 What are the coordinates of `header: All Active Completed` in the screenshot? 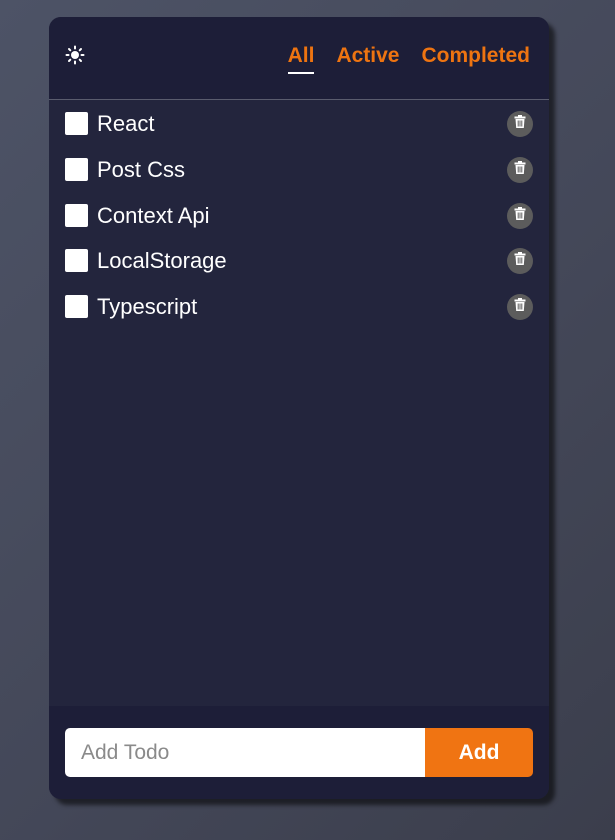 It's located at (299, 58).